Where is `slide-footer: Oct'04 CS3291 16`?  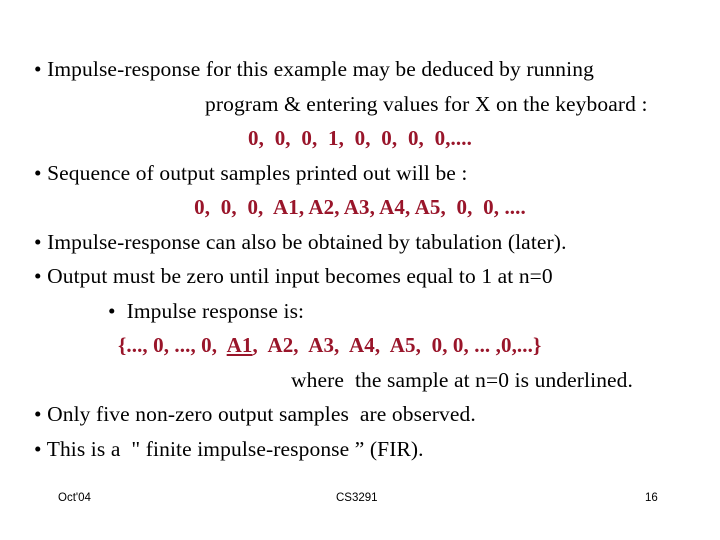
slide-footer: Oct'04 CS3291 16 is located at coordinates (360, 503).